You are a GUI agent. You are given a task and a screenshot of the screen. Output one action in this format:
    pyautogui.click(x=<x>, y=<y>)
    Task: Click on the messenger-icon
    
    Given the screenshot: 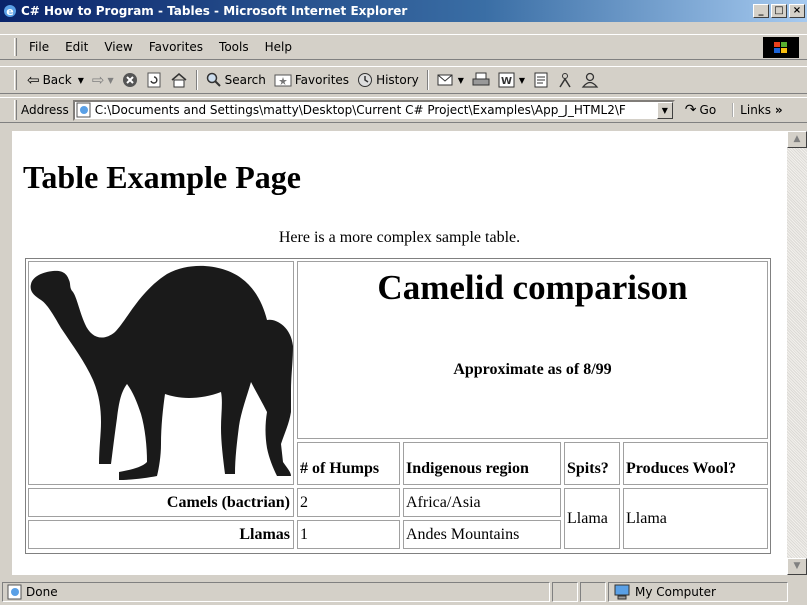 What is the action you would take?
    pyautogui.click(x=565, y=80)
    